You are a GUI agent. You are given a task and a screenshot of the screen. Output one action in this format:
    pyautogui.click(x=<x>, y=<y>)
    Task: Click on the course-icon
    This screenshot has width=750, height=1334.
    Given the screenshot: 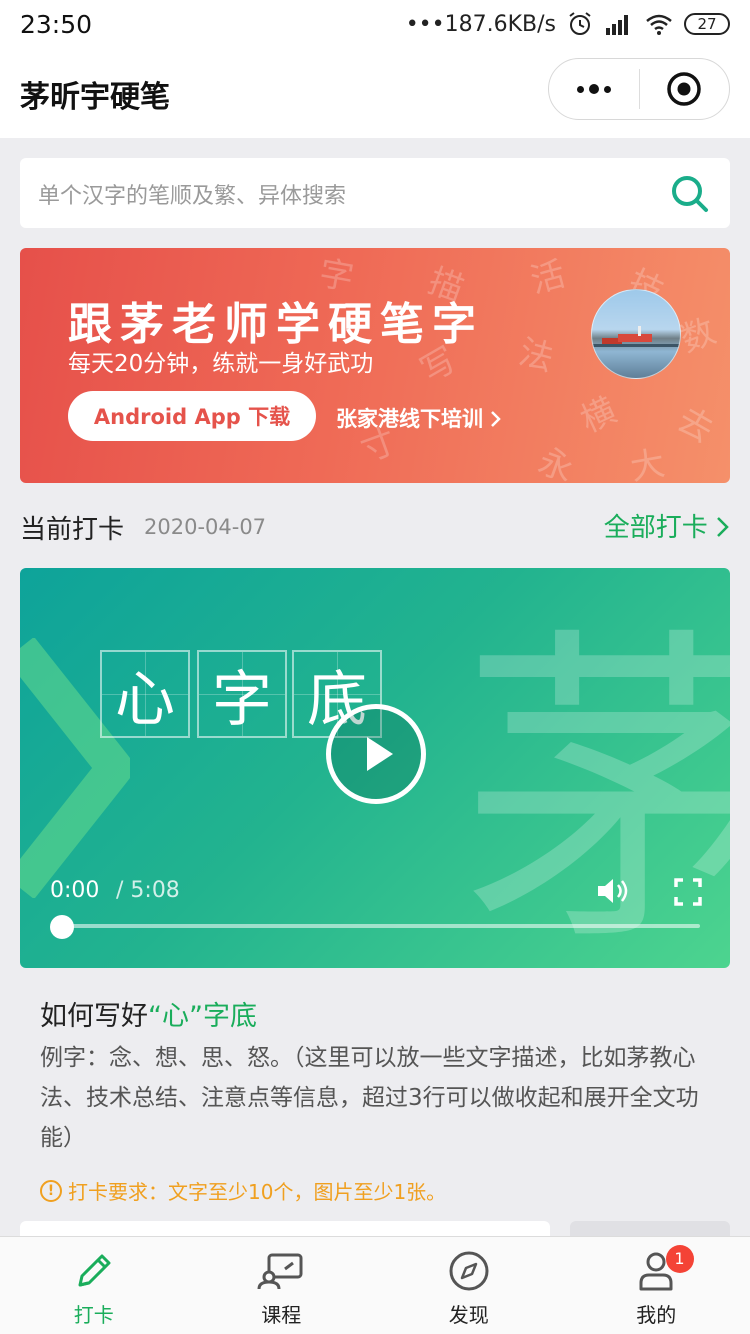 What is the action you would take?
    pyautogui.click(x=280, y=1271)
    